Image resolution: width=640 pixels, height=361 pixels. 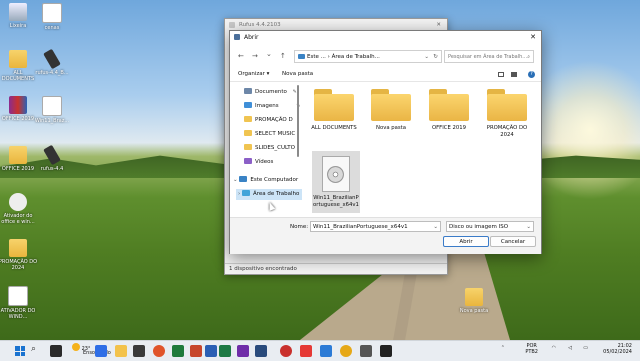 What do you see at coordinates (297, 74) in the screenshot?
I see `new-folder-button: Nova pasta` at bounding box center [297, 74].